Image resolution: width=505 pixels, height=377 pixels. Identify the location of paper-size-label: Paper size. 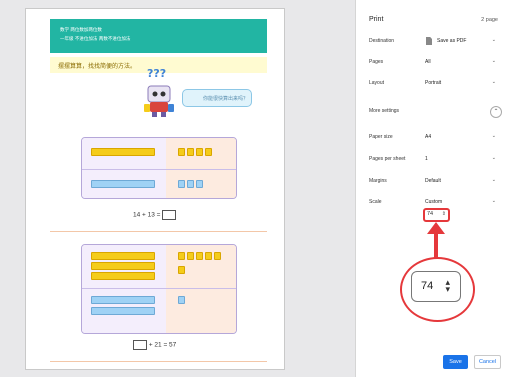
(381, 137).